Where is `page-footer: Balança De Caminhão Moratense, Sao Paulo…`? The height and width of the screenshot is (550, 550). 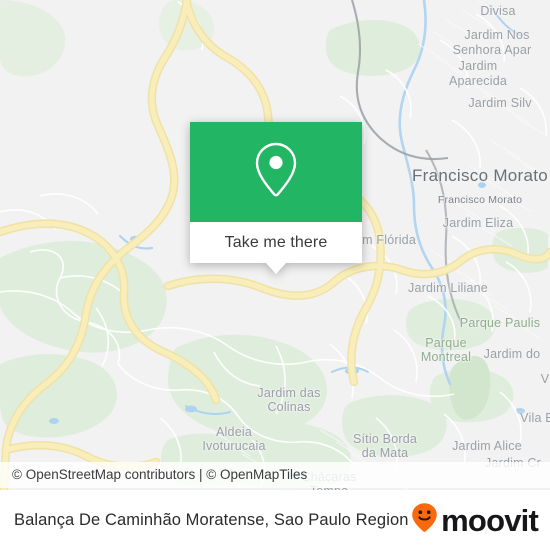 page-footer: Balança De Caminhão Moratense, Sao Paulo… is located at coordinates (275, 520).